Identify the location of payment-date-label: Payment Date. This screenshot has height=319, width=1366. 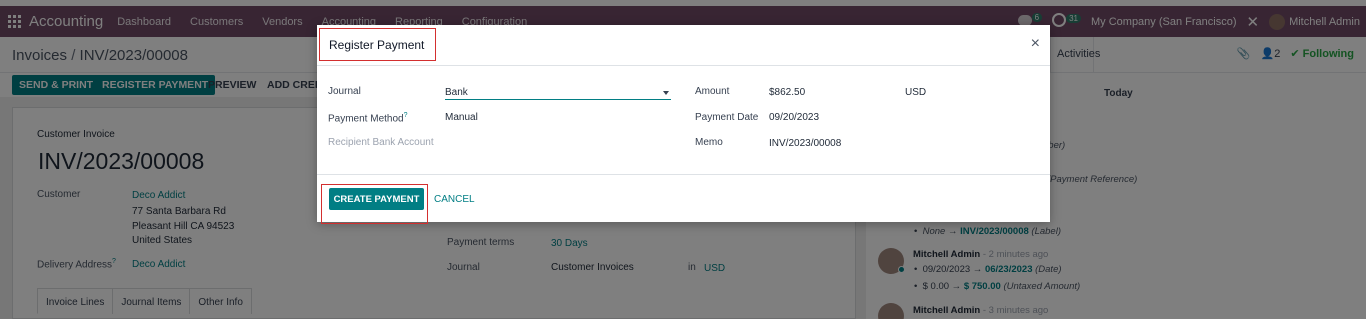
(727, 117).